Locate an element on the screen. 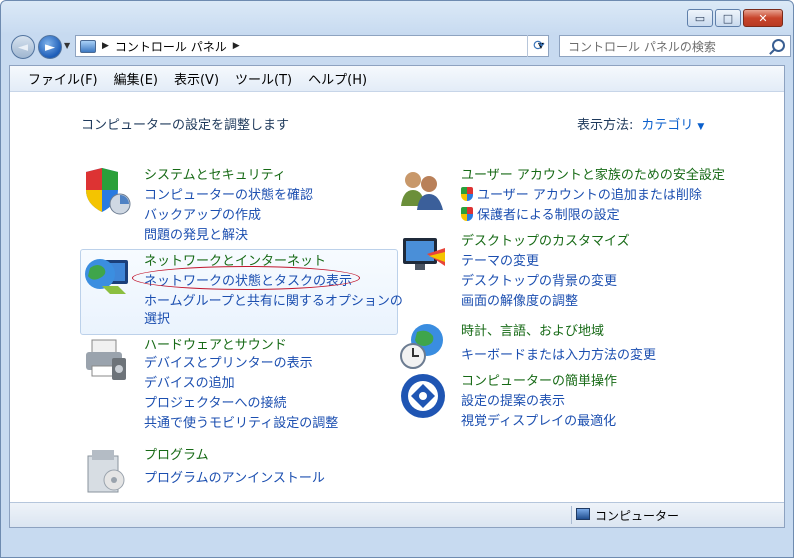 The height and width of the screenshot is (558, 794). menu-edit: 編集(E) is located at coordinates (136, 78).